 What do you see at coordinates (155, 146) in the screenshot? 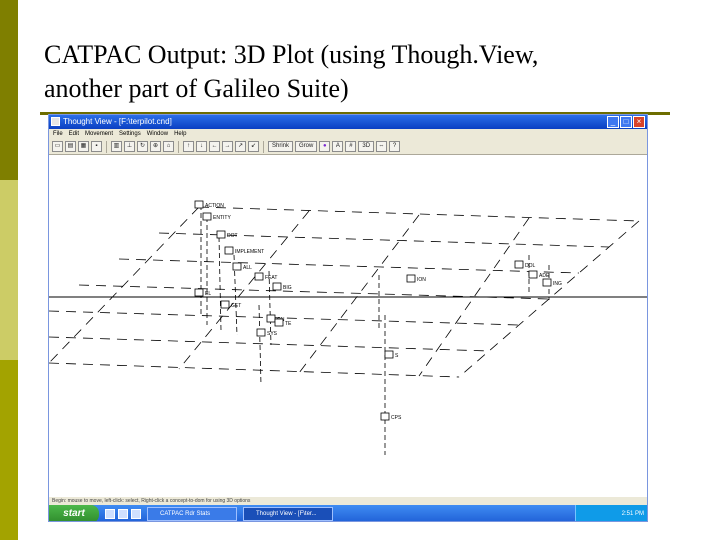
I see `zoom-icon: ⊕` at bounding box center [155, 146].